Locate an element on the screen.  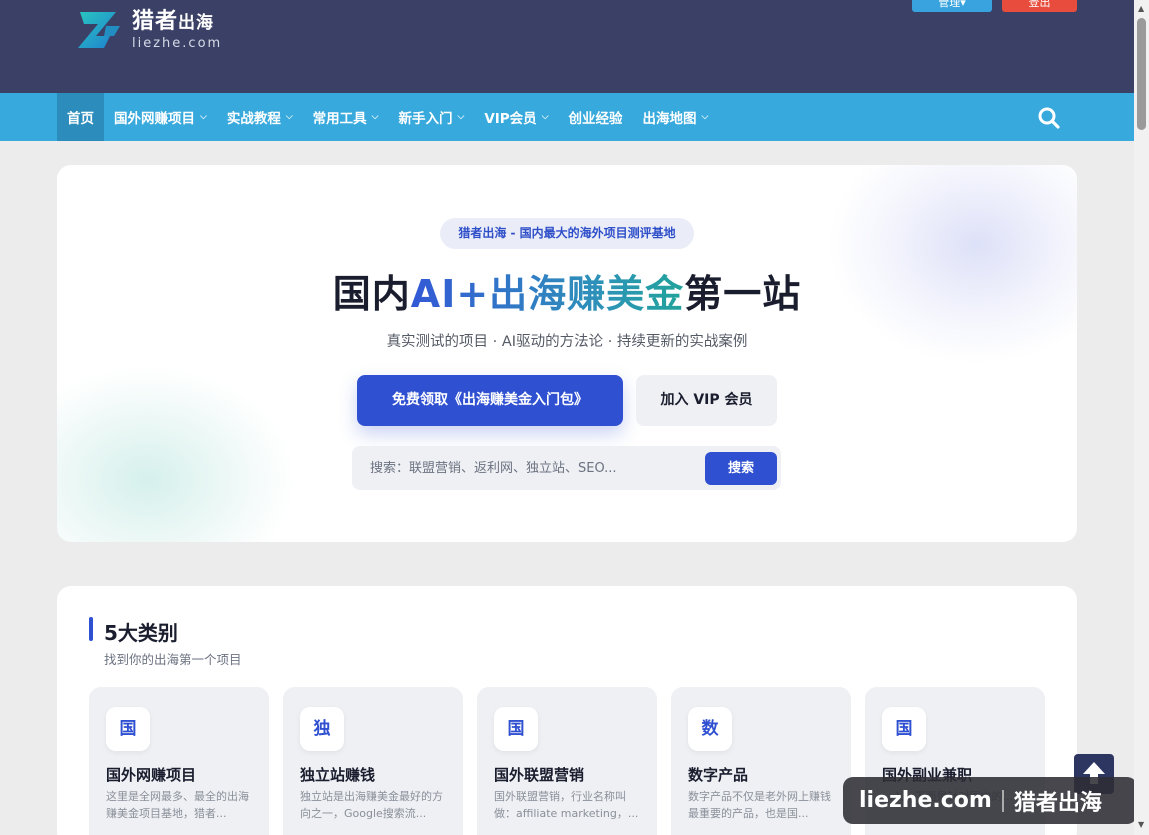
category-title: 国外联盟营销 is located at coordinates (539, 775).